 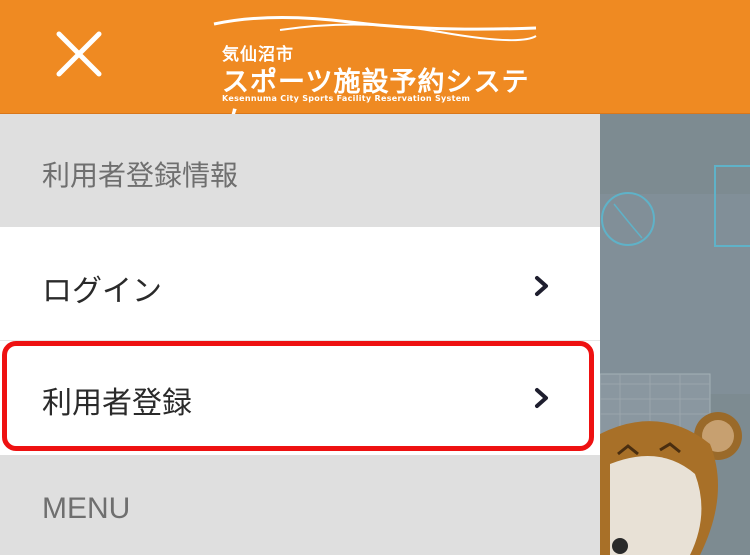 I want to click on section-user-label: 利用者登録情報, so click(x=140, y=175).